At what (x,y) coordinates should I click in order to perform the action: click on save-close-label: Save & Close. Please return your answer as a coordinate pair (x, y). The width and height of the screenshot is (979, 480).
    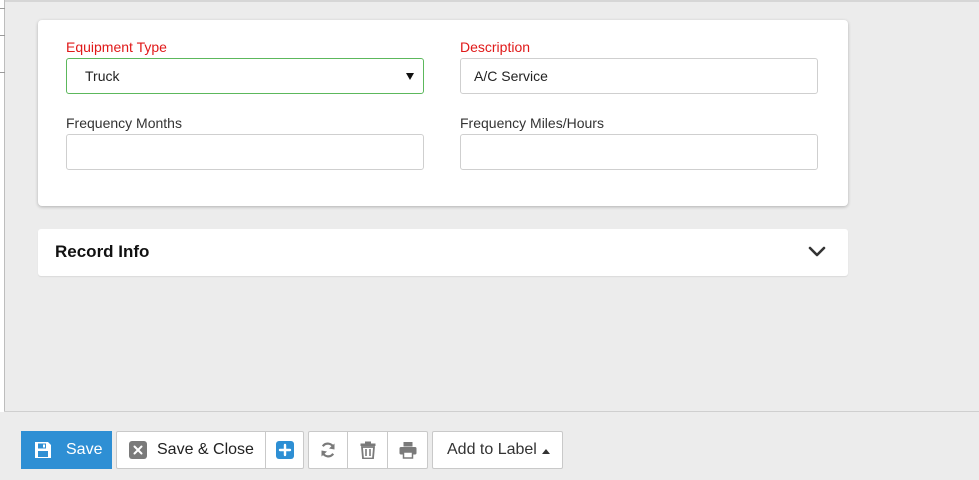
    Looking at the image, I should click on (205, 449).